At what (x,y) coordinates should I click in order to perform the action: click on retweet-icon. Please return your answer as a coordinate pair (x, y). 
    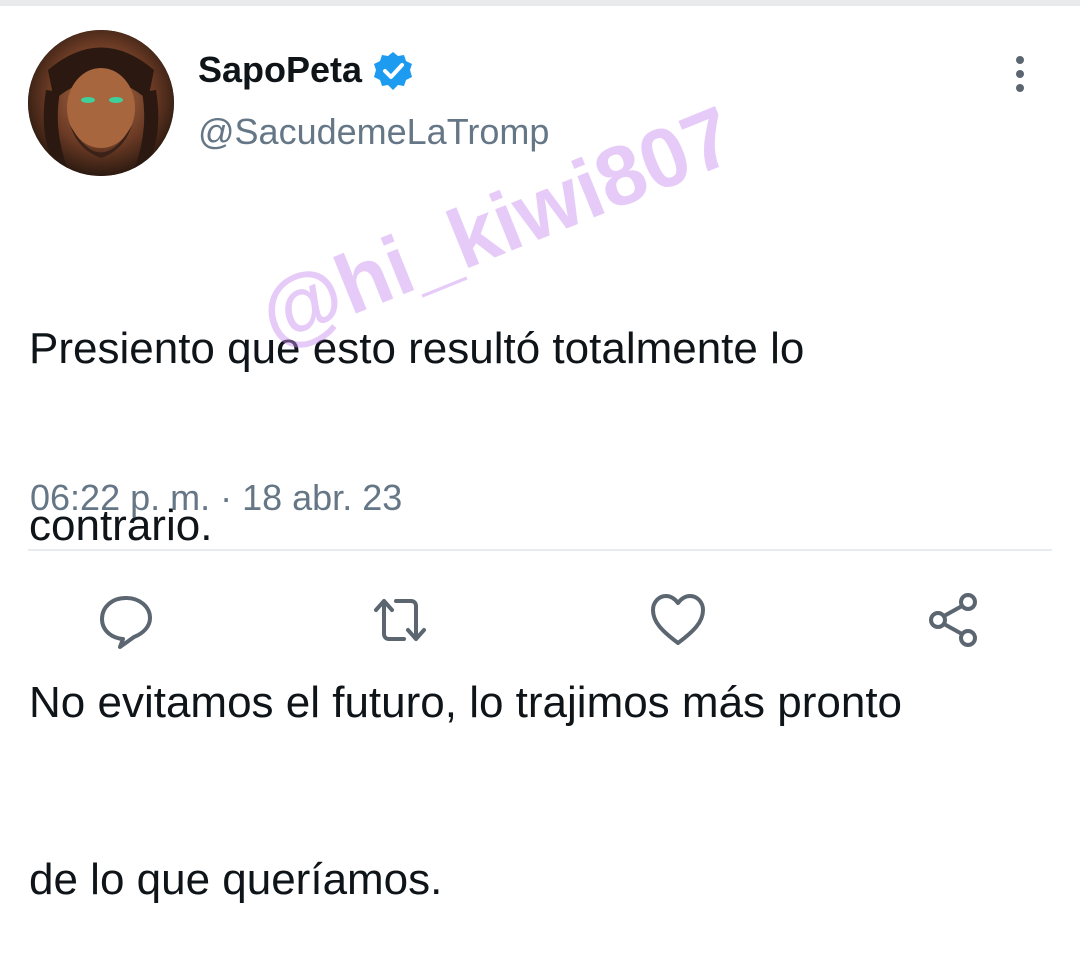
    Looking at the image, I should click on (400, 620).